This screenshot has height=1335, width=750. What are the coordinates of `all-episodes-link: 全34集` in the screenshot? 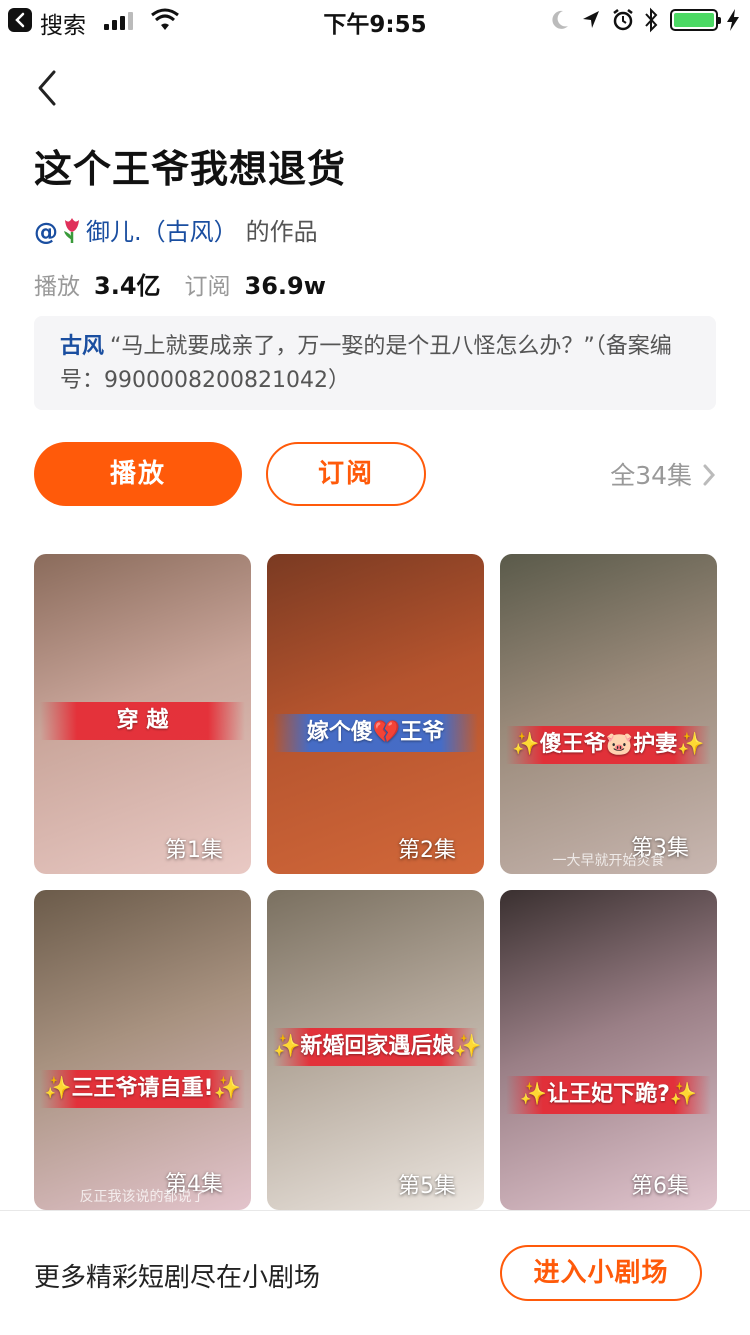 It's located at (663, 474).